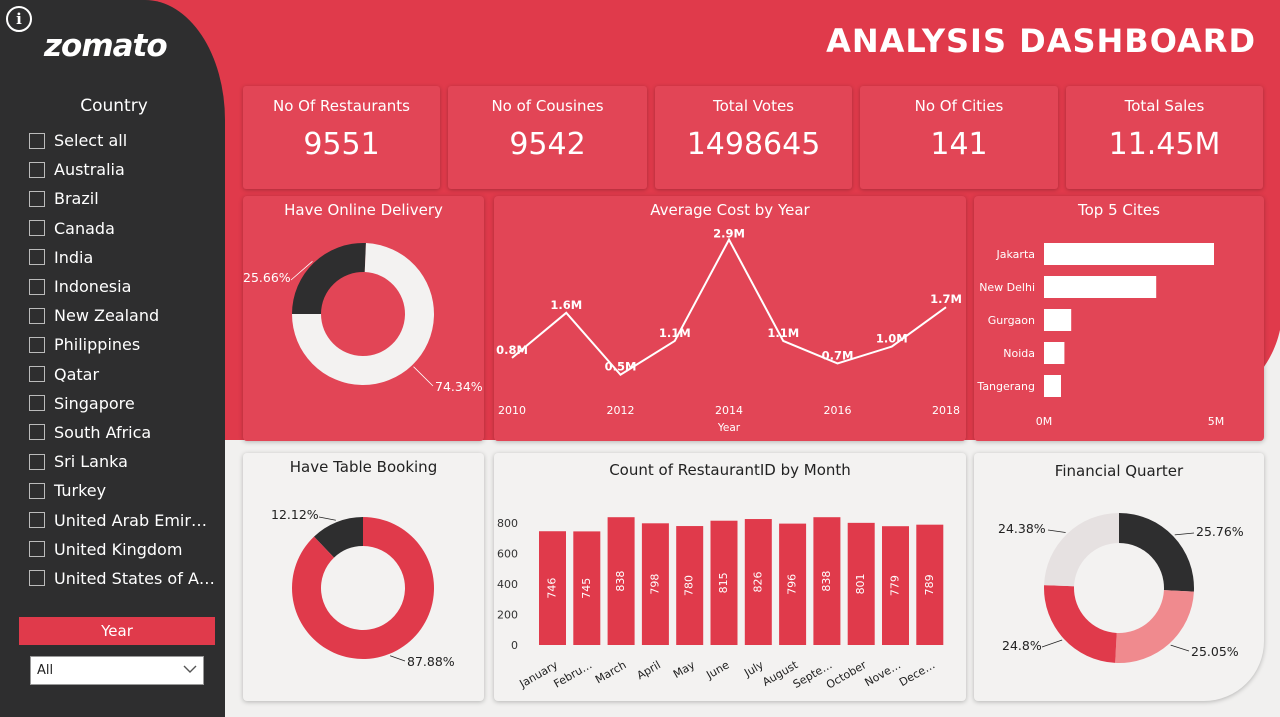 This screenshot has width=1280, height=717. I want to click on x-axis-label: Year, so click(729, 428).